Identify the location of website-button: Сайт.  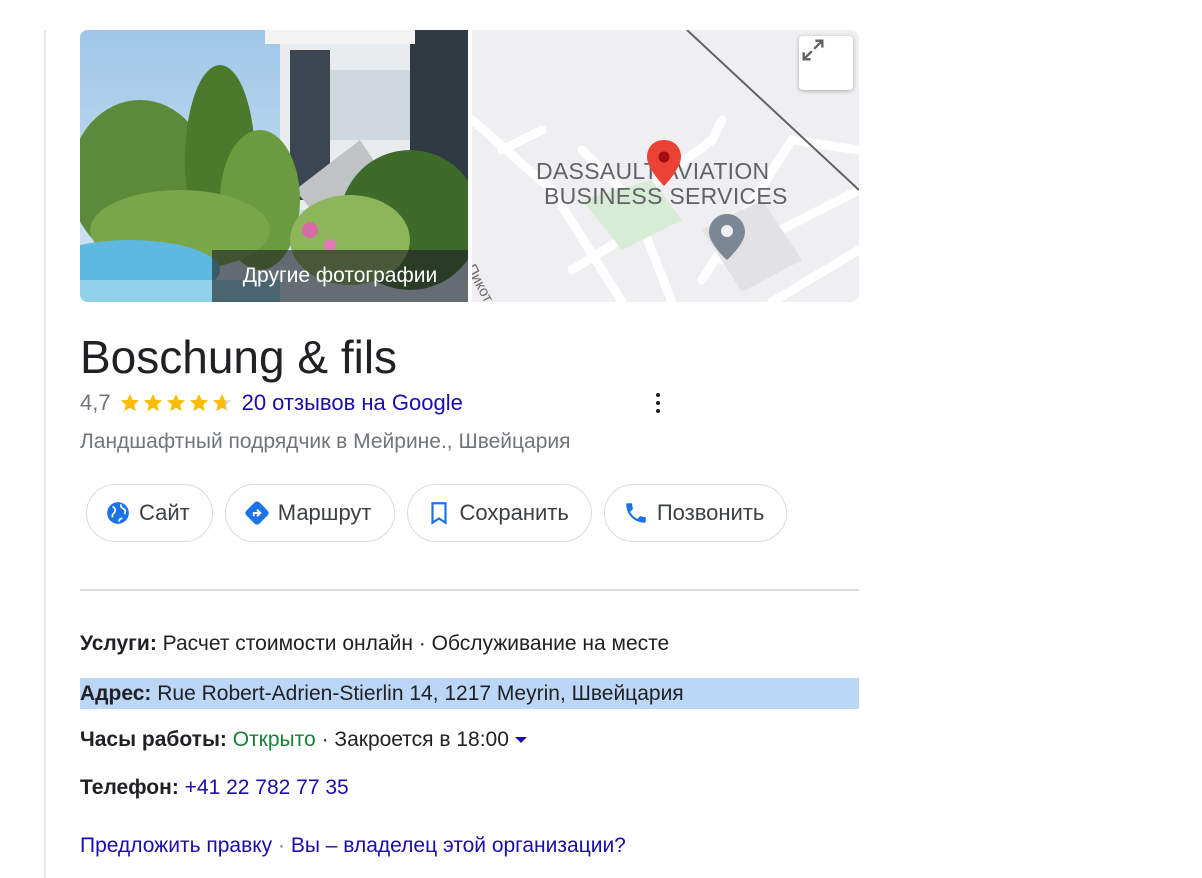
(149, 513).